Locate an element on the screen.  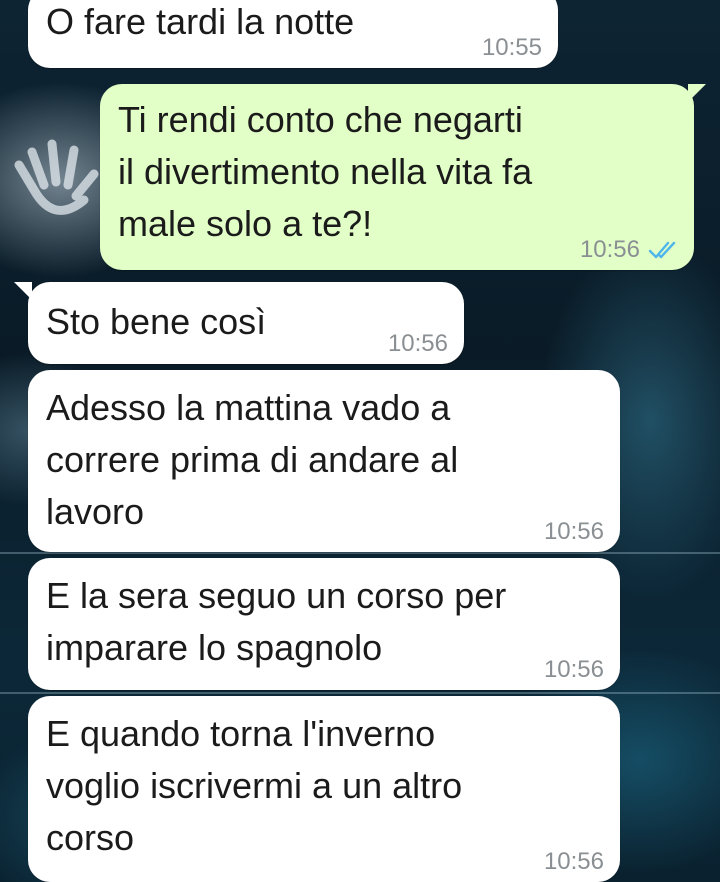
wallpaper-hand-decoration is located at coordinates (56, 177).